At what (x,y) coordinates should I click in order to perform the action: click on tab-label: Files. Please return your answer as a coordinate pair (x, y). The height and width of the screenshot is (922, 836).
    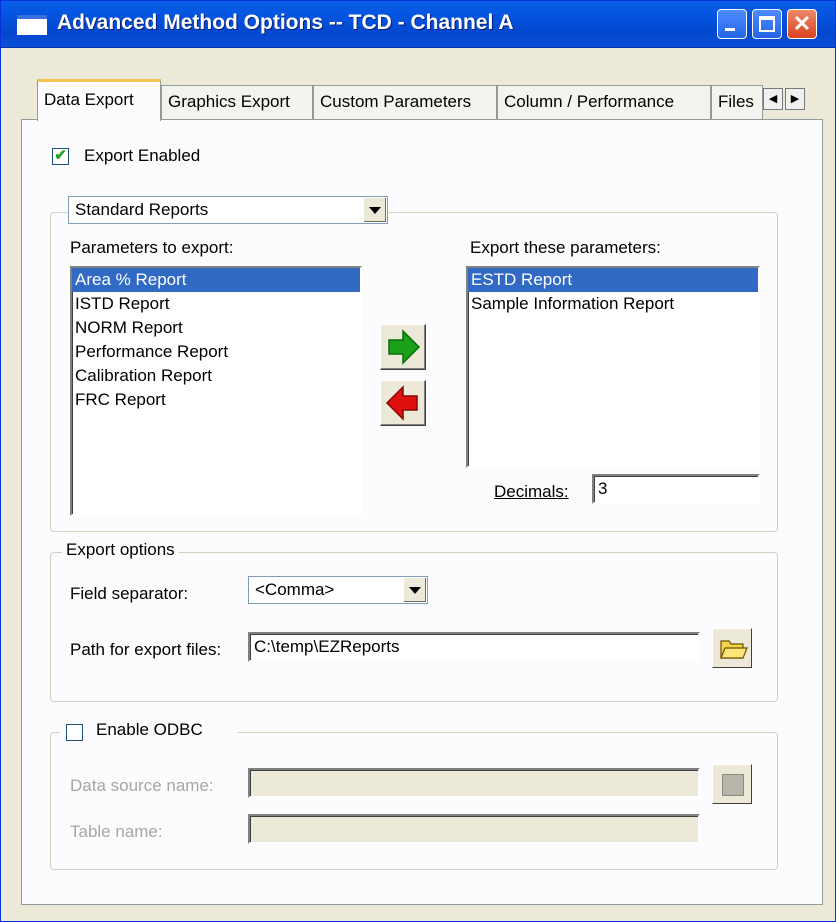
    Looking at the image, I should click on (736, 101).